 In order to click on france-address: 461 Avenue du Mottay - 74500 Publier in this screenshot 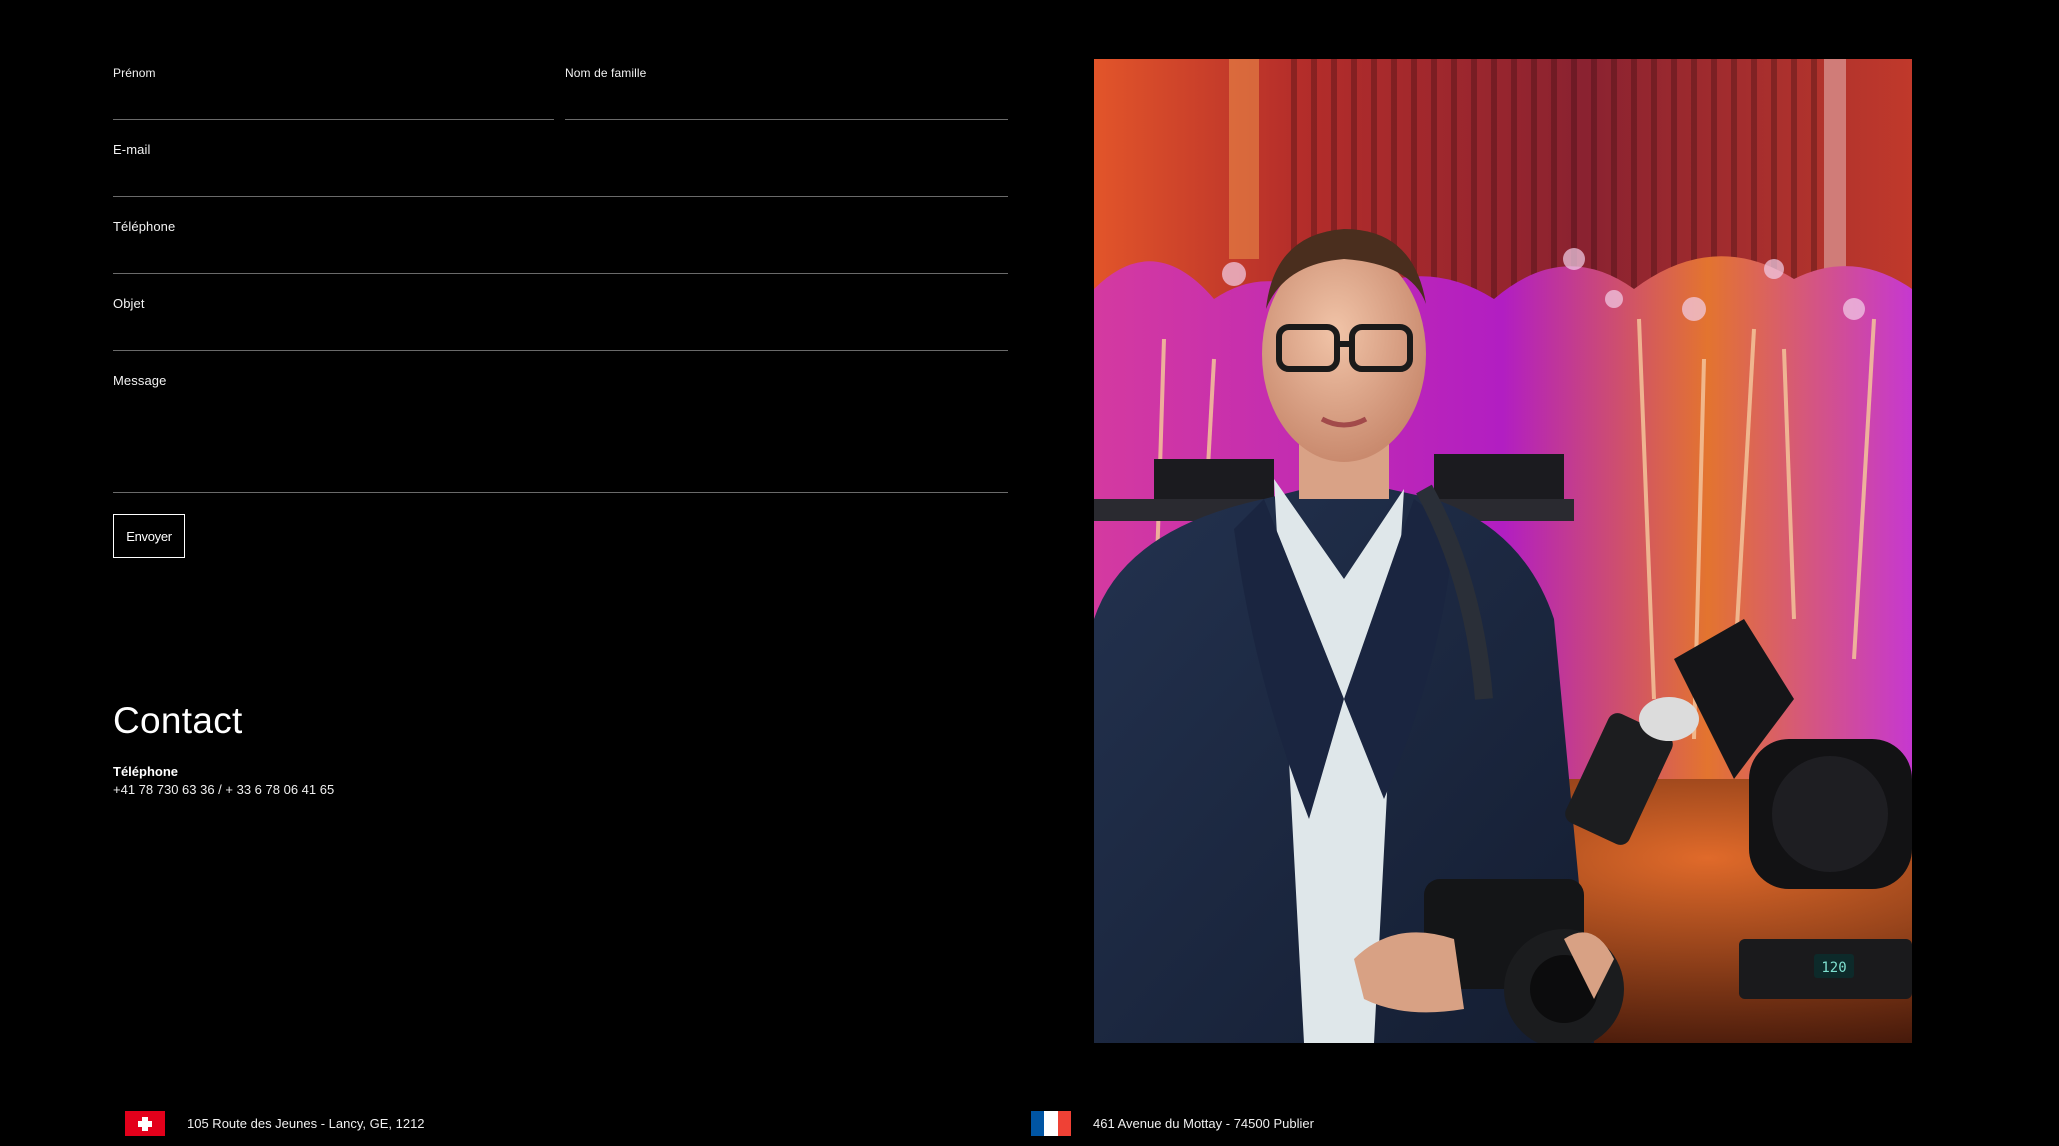, I will do `click(1172, 1123)`.